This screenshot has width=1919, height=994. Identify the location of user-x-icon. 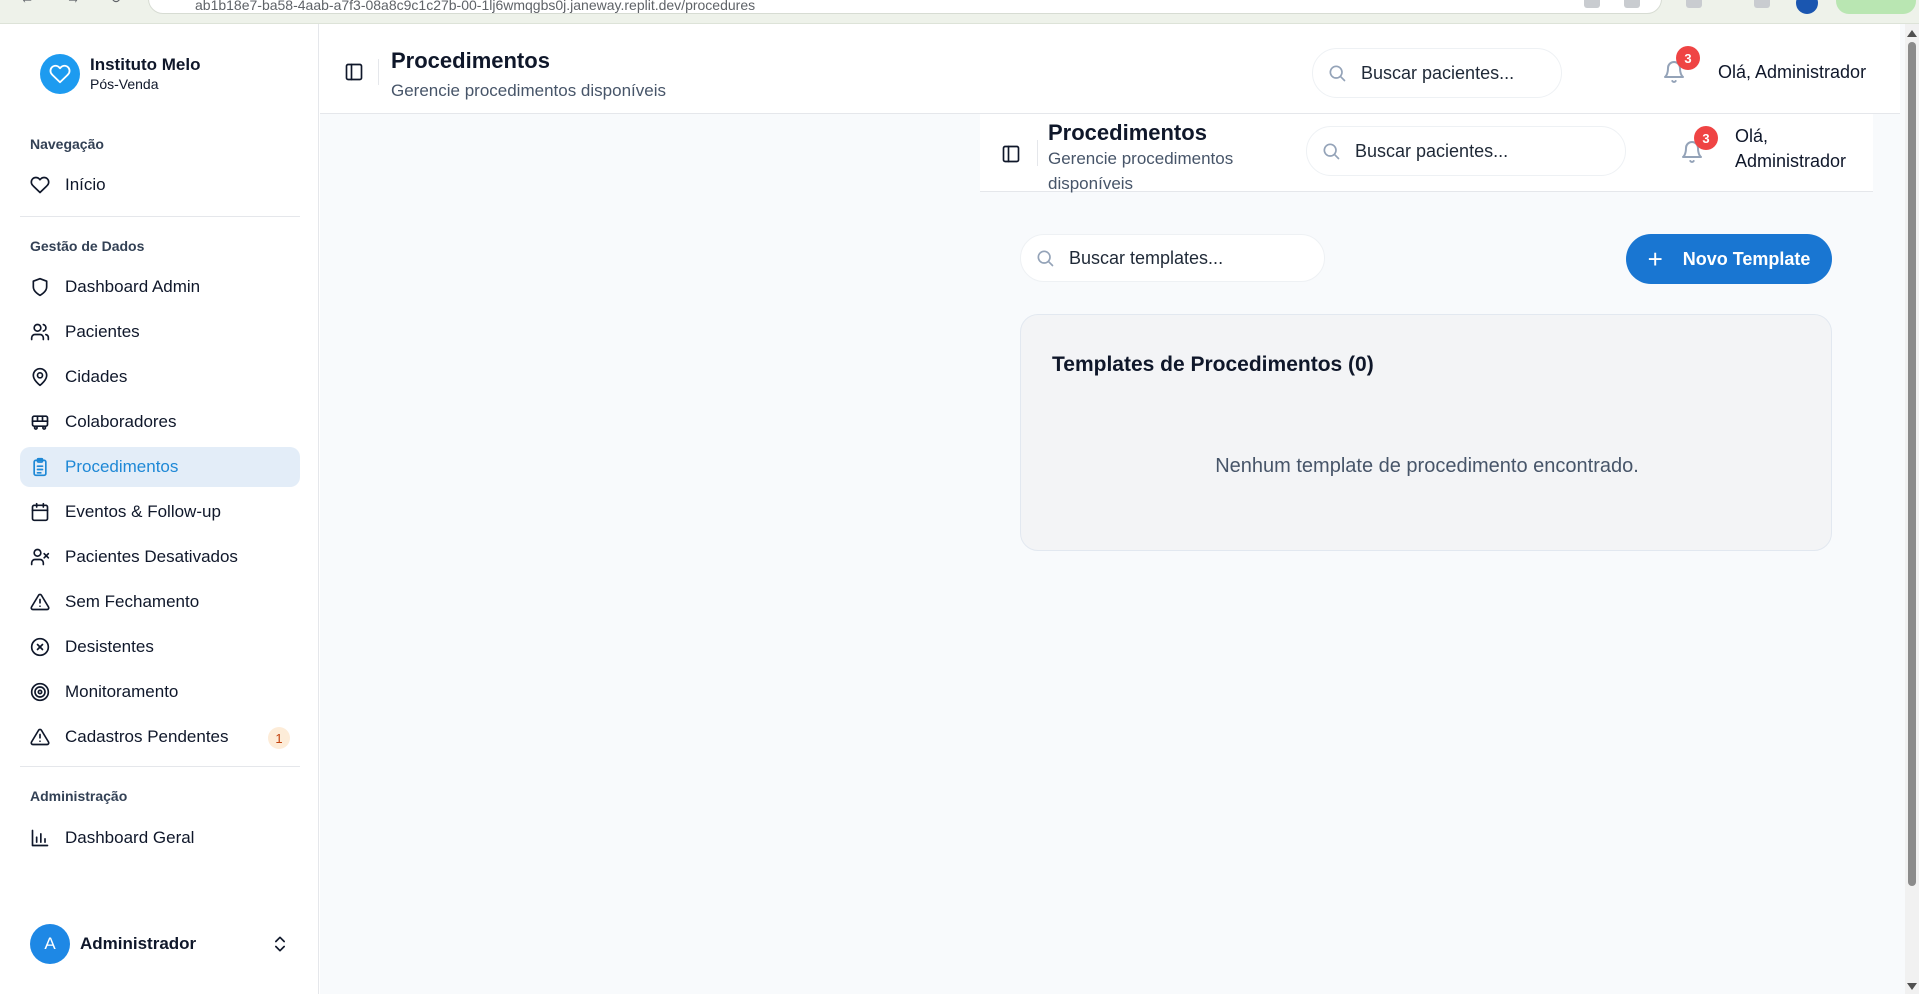
(40, 557).